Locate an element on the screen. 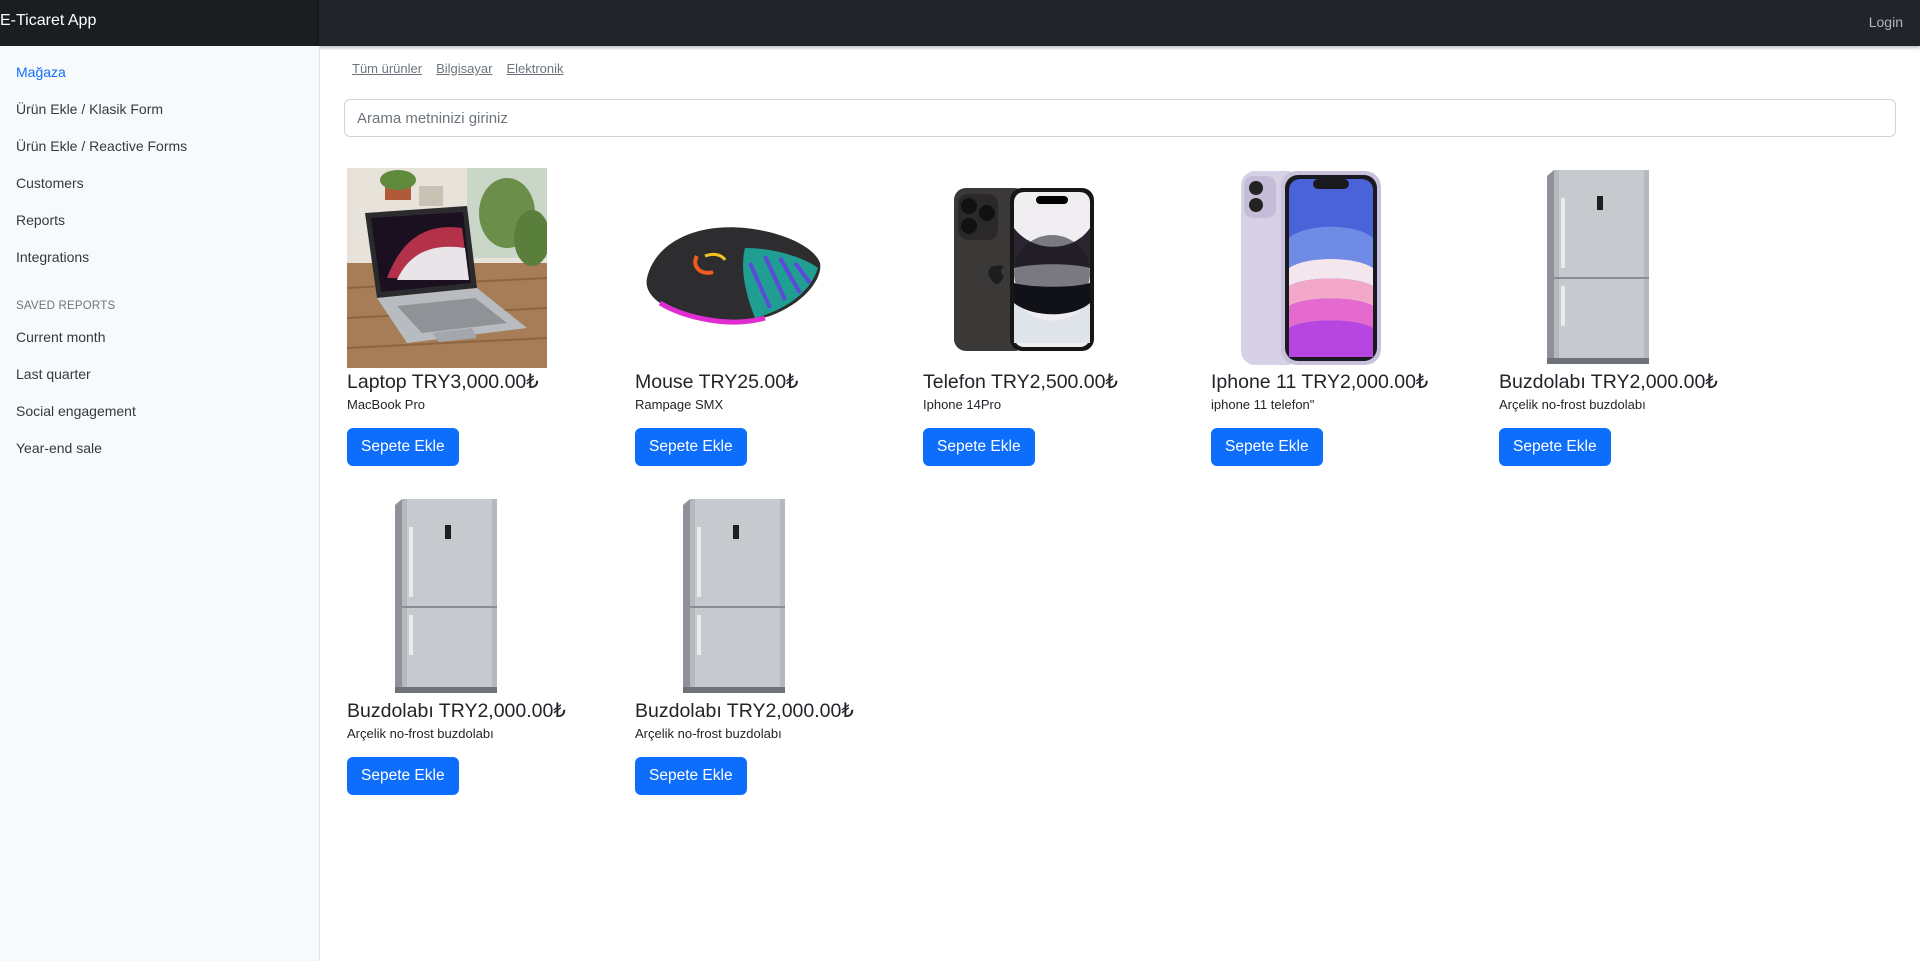 The image size is (1920, 961). top-navbar: E-Ticaret App Login is located at coordinates (960, 23).